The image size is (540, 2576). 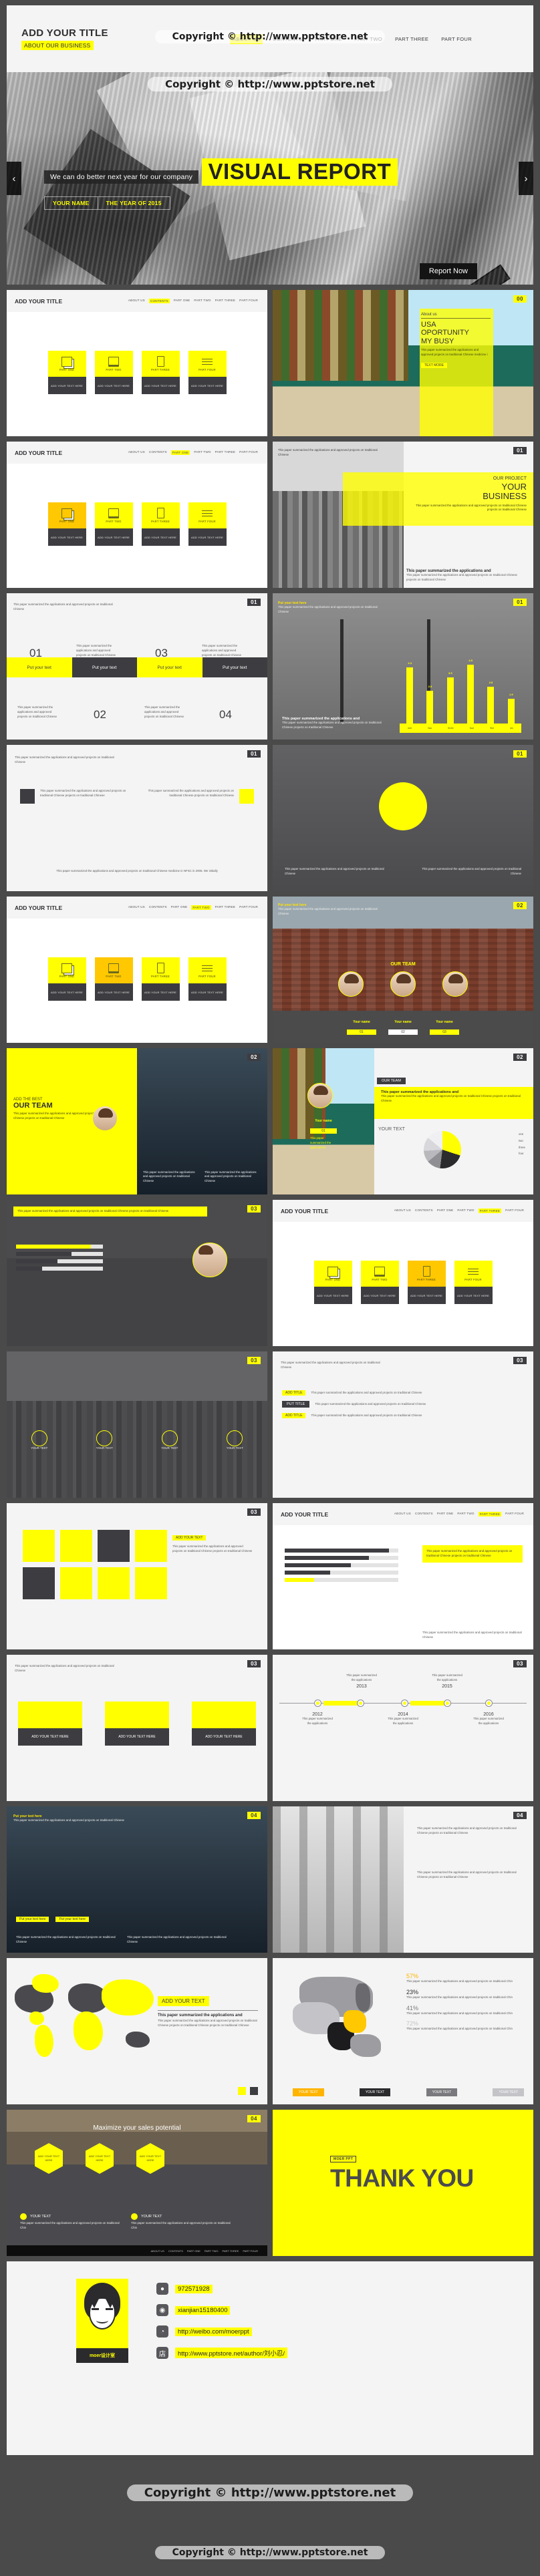 What do you see at coordinates (287, 39) in the screenshot?
I see `nav-item-contents: CONTENTS` at bounding box center [287, 39].